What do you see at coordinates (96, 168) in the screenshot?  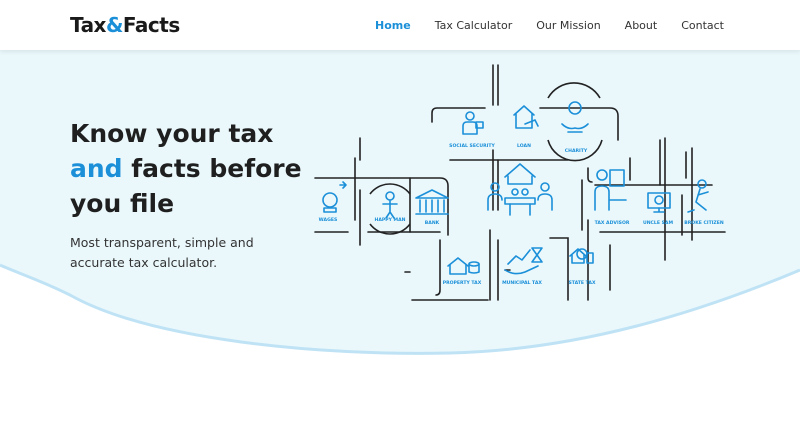 I see `hero-title-highlight: and` at bounding box center [96, 168].